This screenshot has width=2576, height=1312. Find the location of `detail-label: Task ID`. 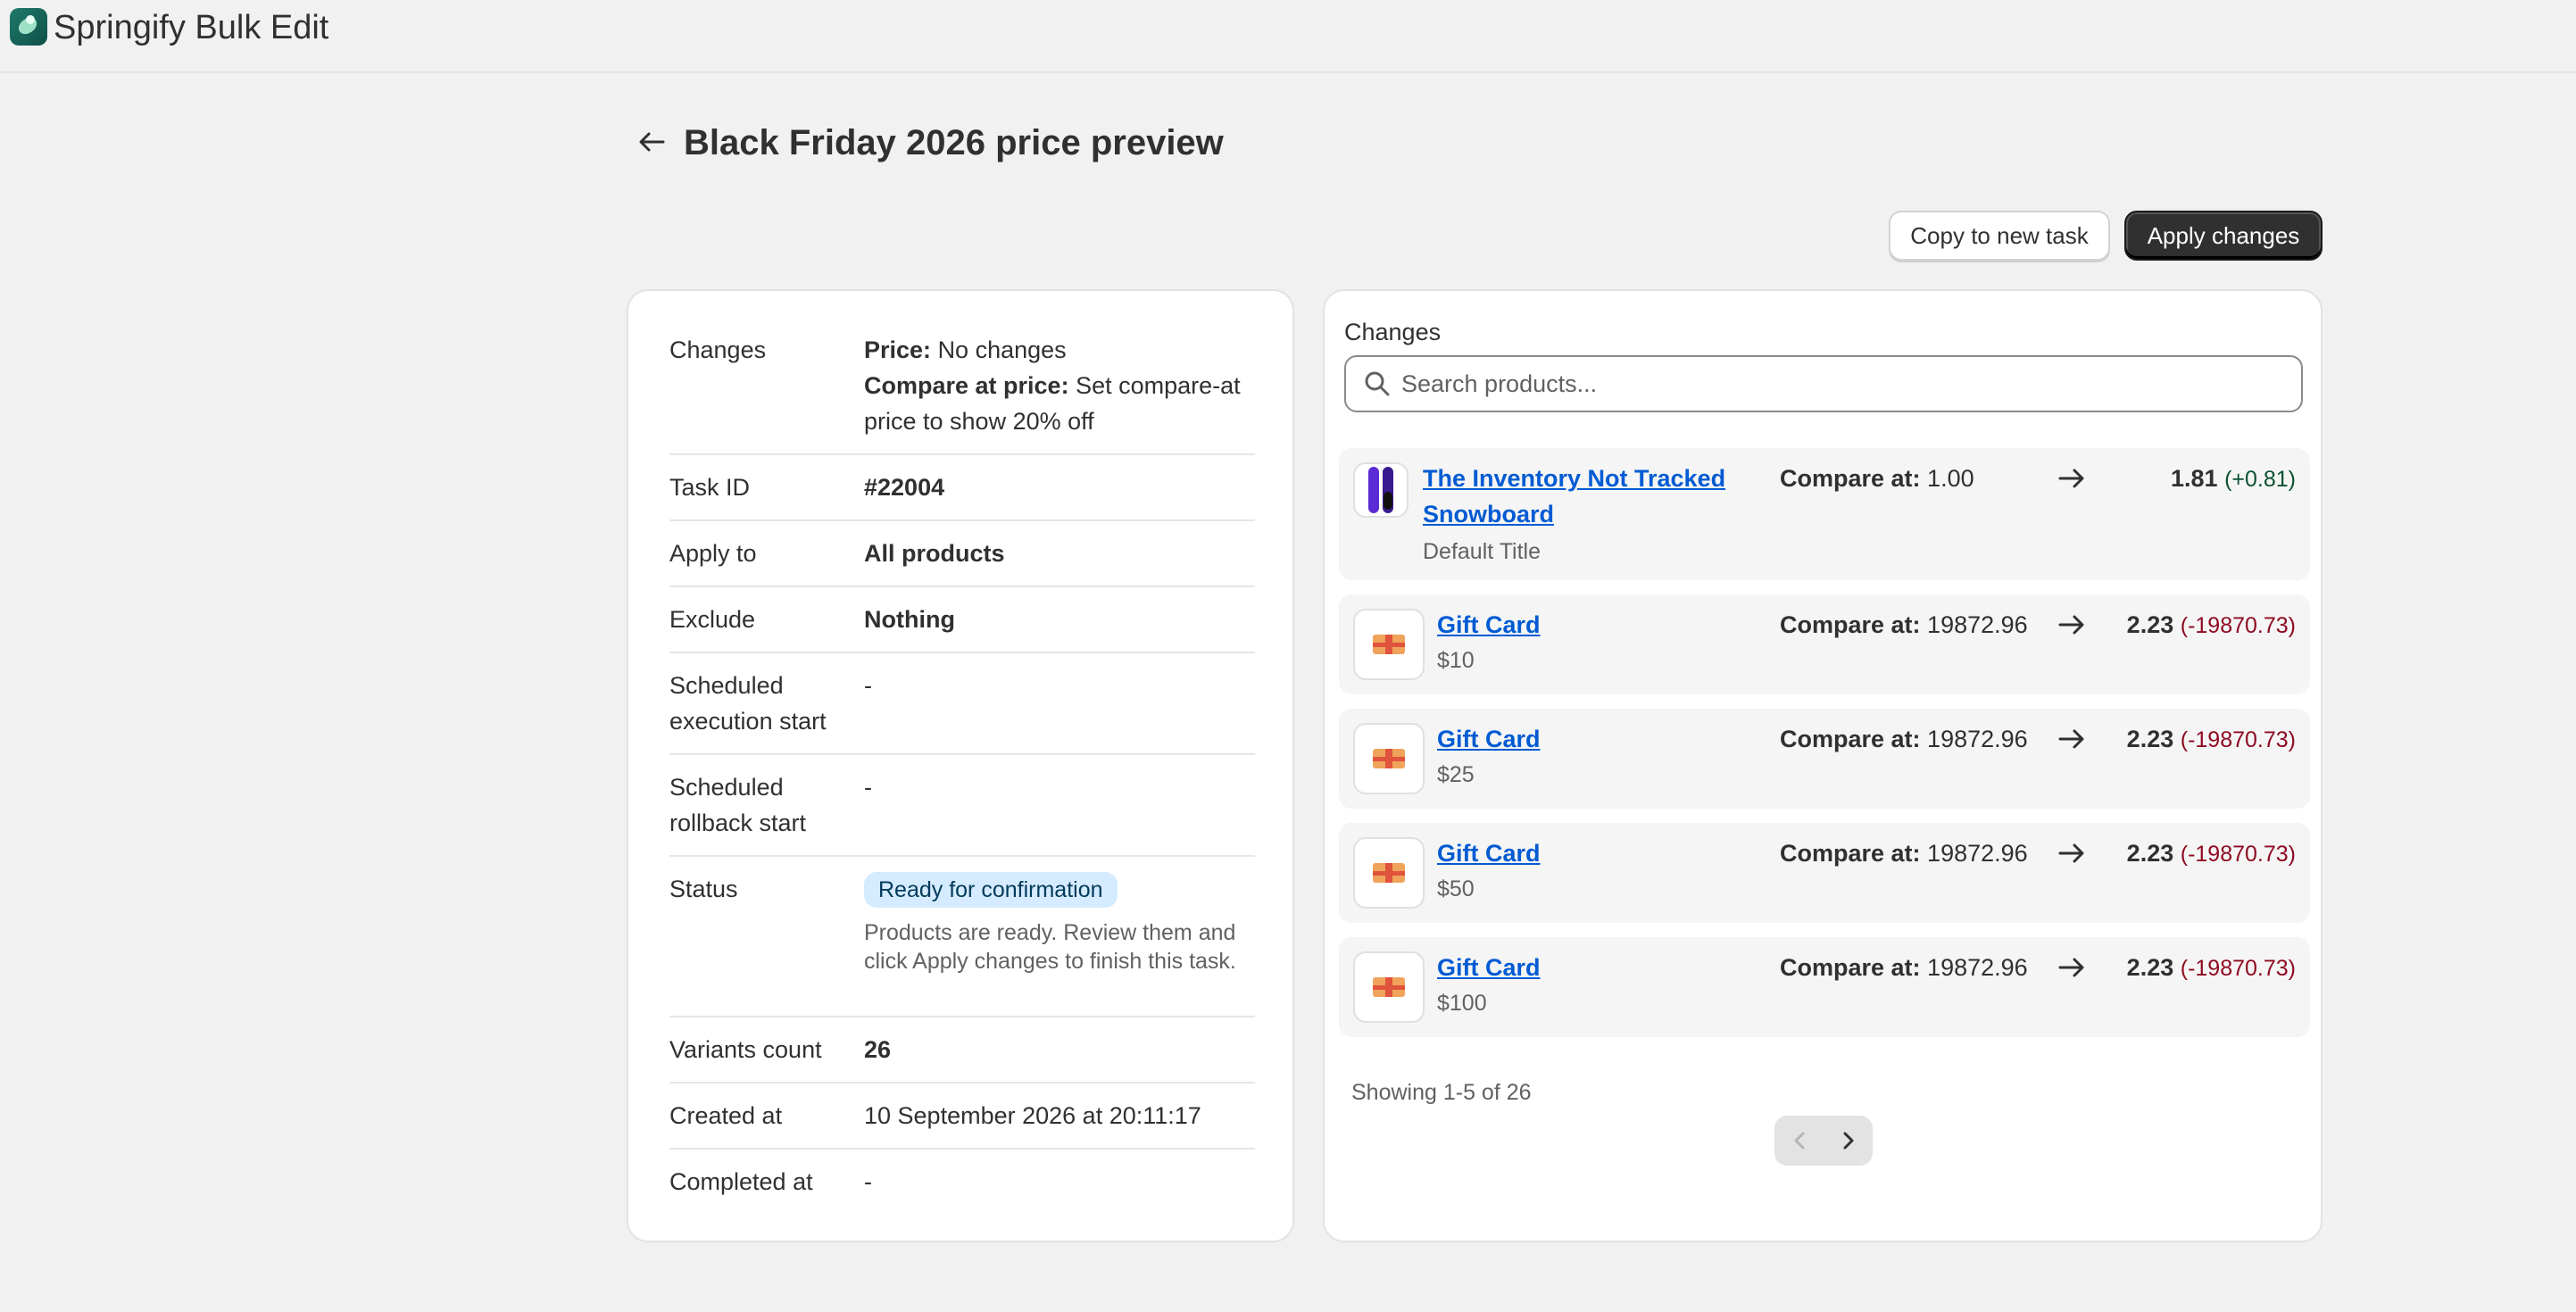

detail-label: Task ID is located at coordinates (710, 487).